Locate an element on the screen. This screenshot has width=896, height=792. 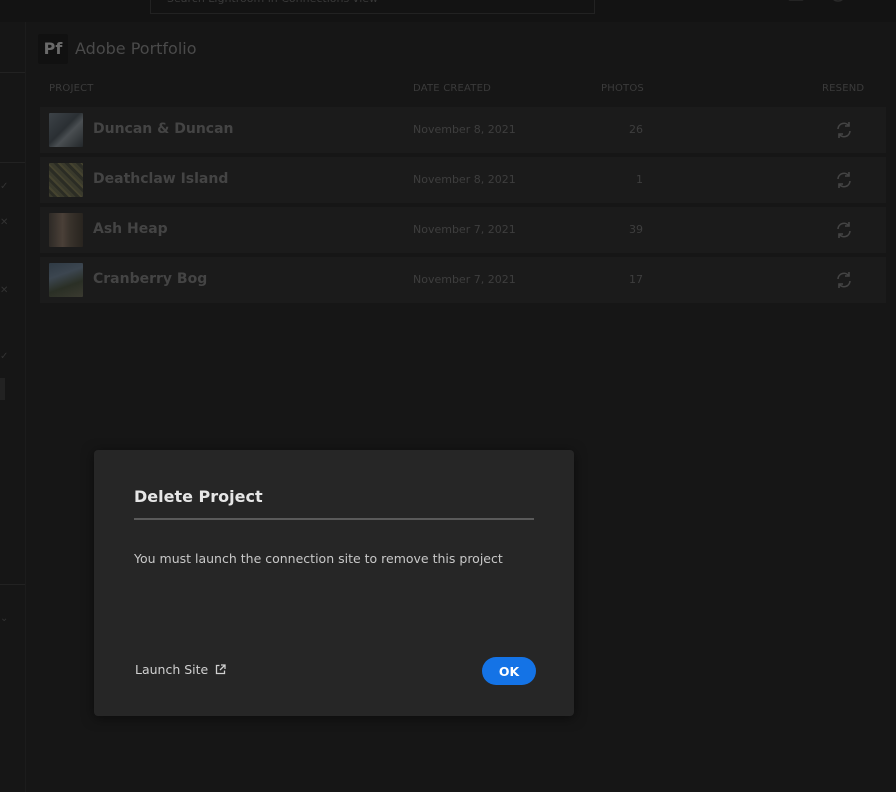
launch-site-label: Launch Site is located at coordinates (172, 669).